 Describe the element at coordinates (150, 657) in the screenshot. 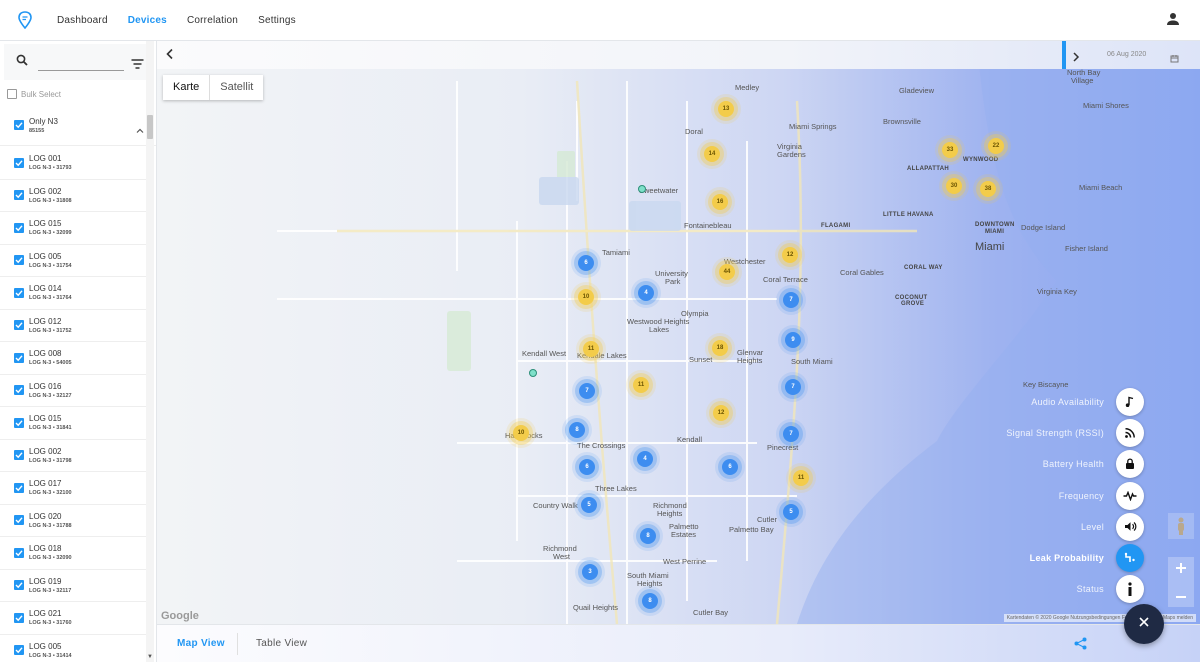

I see `scroll-down-arrow-icon: ▼` at that location.